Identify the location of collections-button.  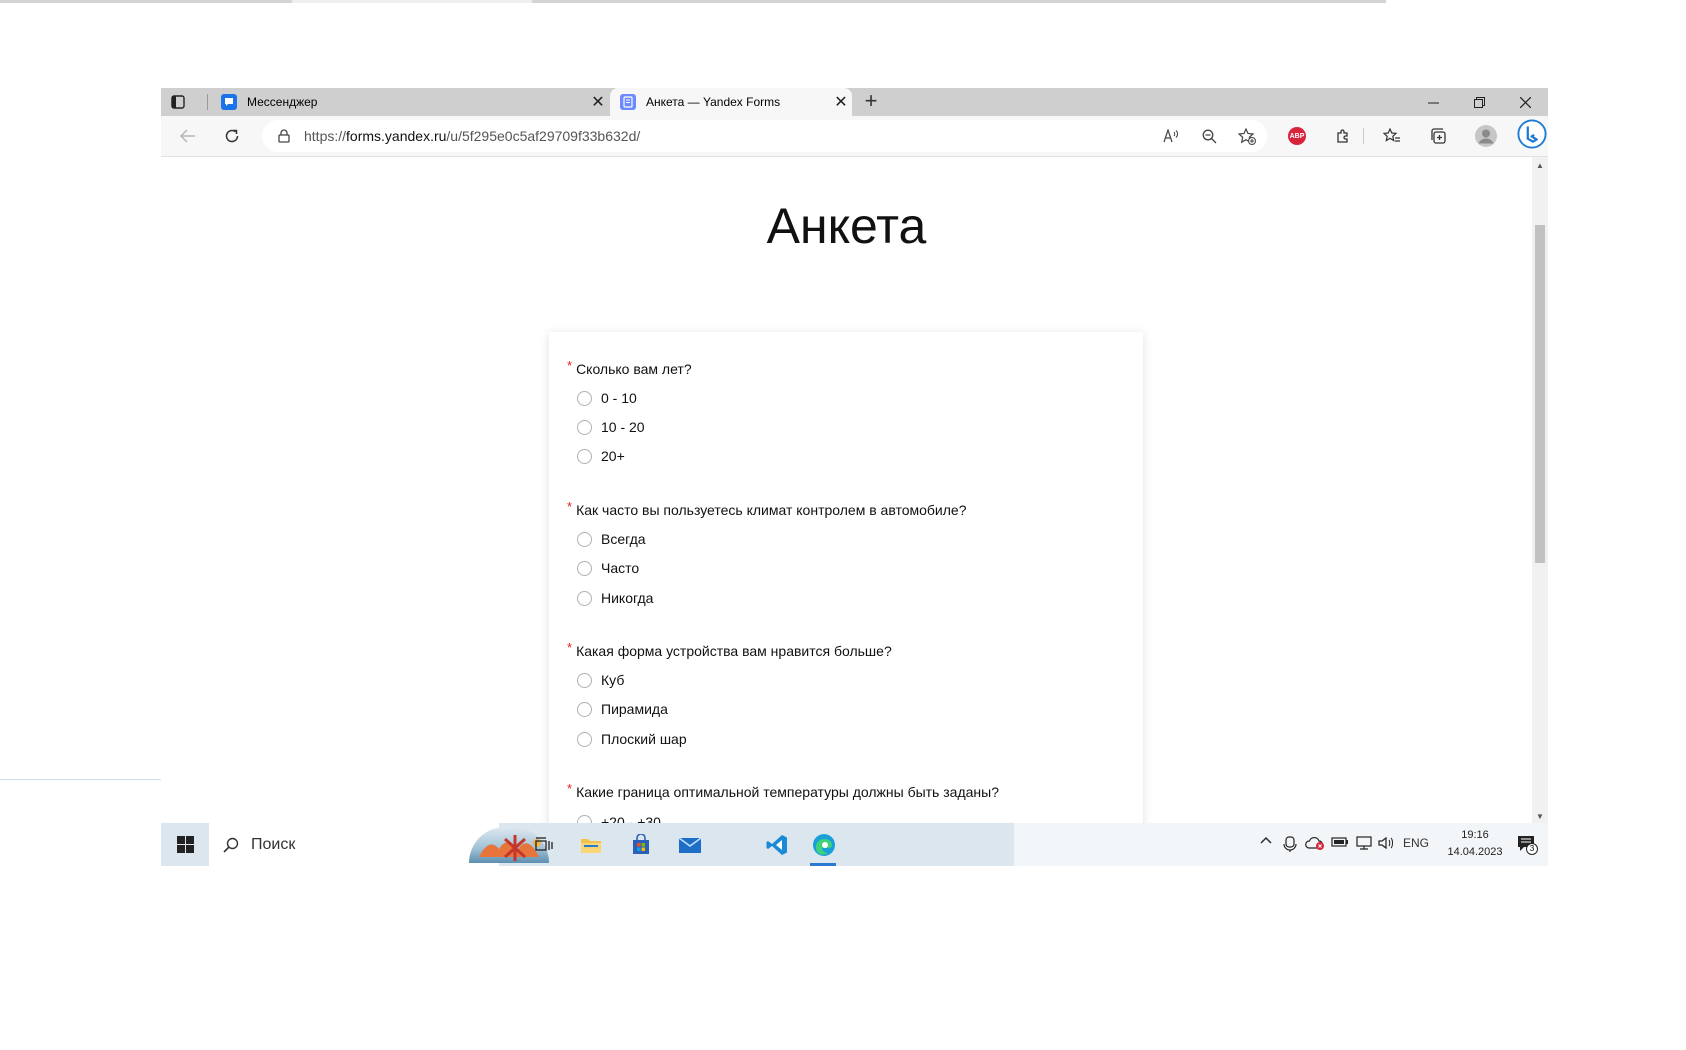
(1438, 136).